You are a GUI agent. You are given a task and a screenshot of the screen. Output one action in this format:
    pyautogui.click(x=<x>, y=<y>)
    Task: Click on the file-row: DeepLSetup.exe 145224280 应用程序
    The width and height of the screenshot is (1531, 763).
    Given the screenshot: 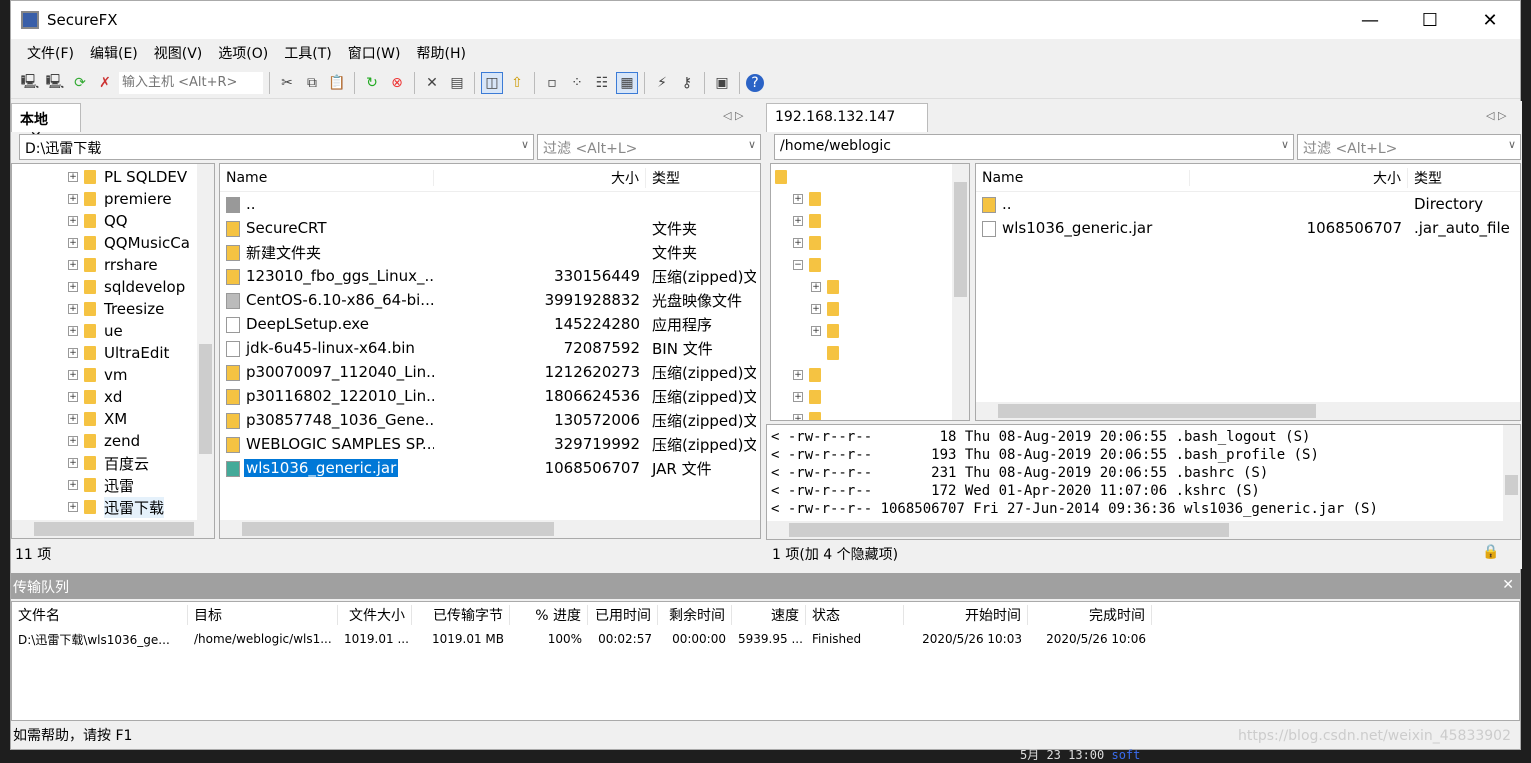 What is the action you would take?
    pyautogui.click(x=490, y=324)
    